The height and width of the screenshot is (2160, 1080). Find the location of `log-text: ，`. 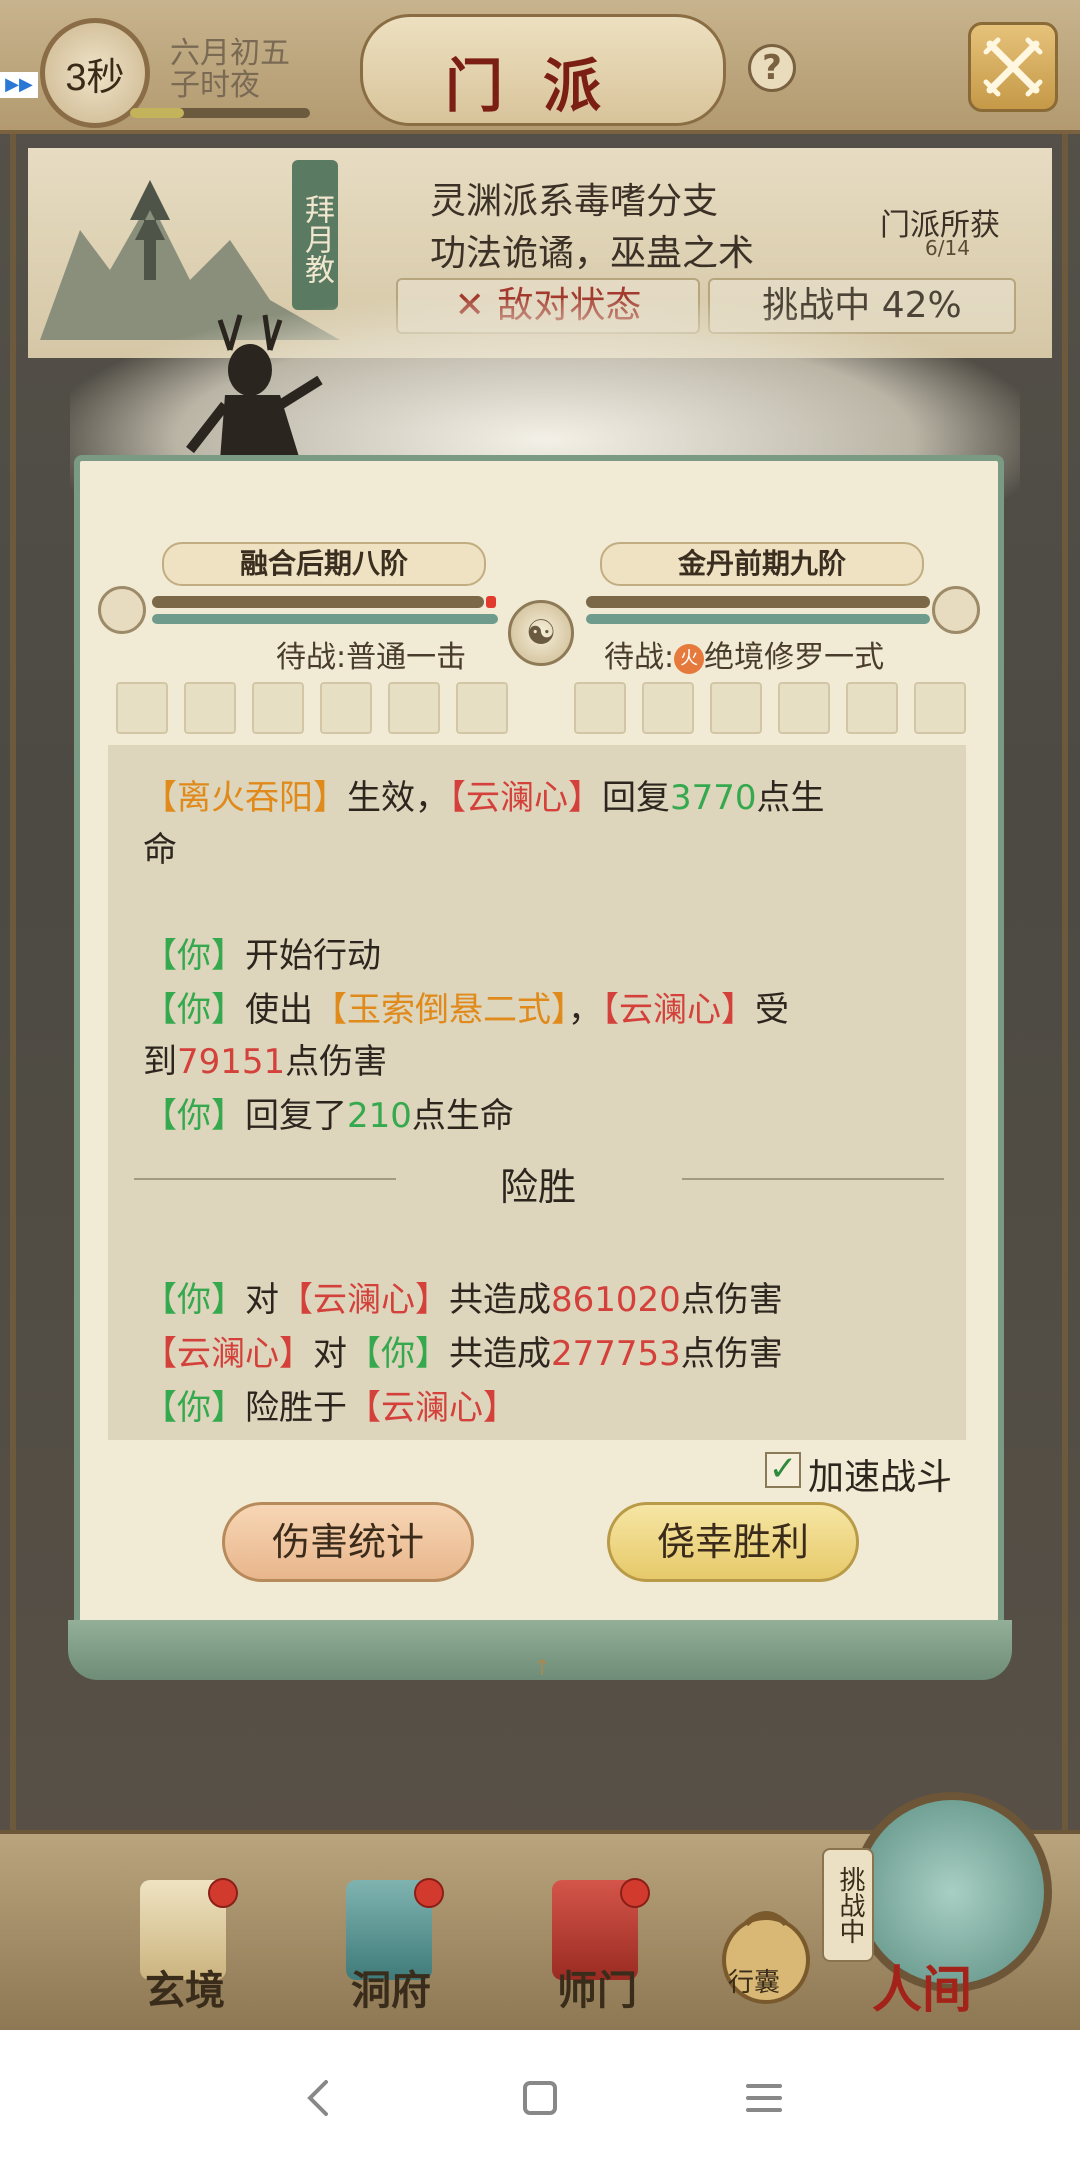

log-text: ， is located at coordinates (585, 1010).